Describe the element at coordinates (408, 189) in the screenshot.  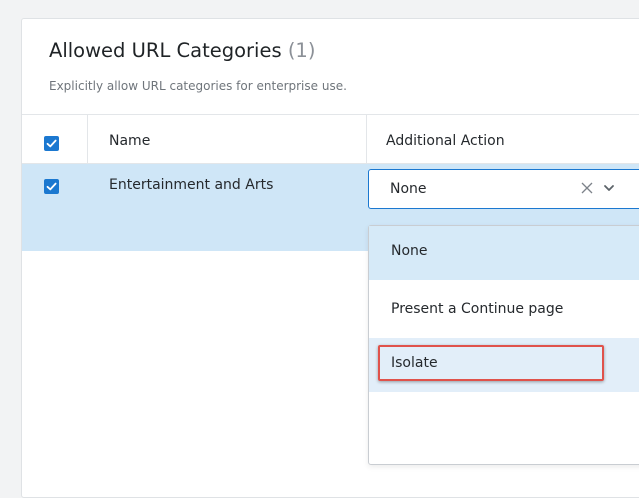
I see `select-value: None` at that location.